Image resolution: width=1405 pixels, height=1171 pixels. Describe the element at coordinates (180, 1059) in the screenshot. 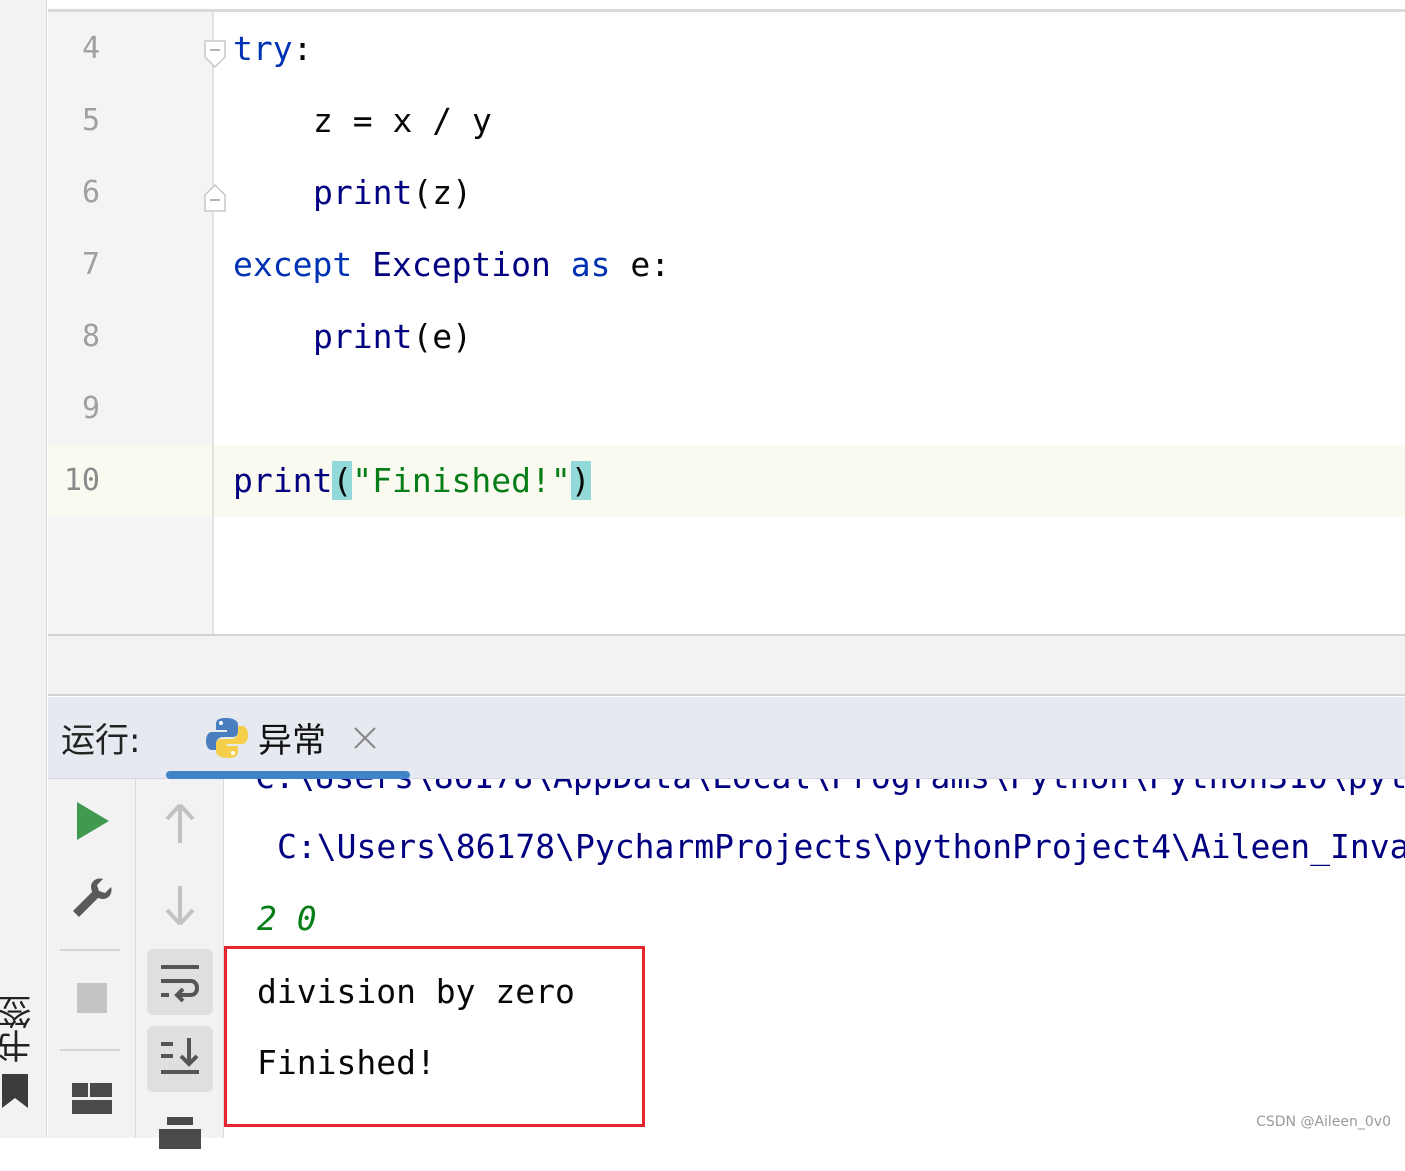

I see `scroll-to-end-icon` at that location.